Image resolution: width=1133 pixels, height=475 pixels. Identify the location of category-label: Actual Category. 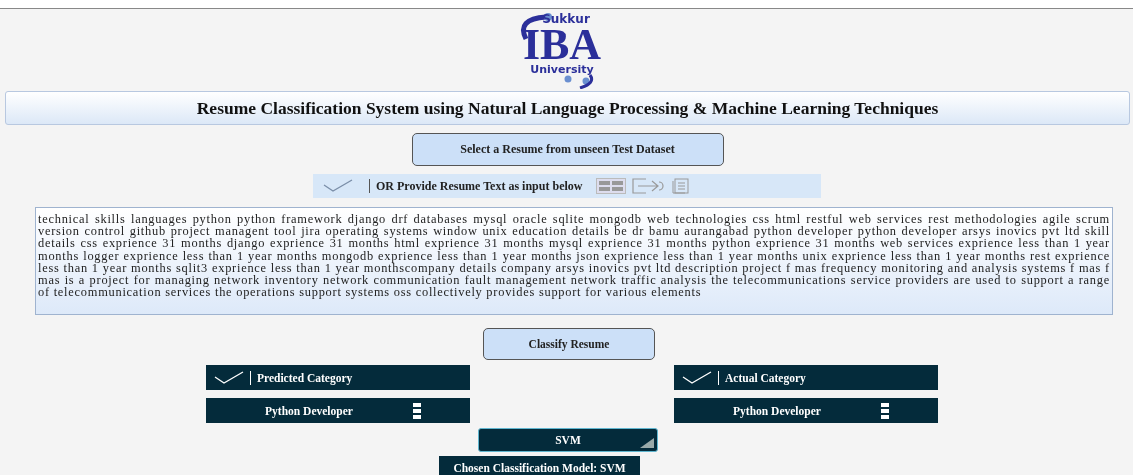
(765, 377).